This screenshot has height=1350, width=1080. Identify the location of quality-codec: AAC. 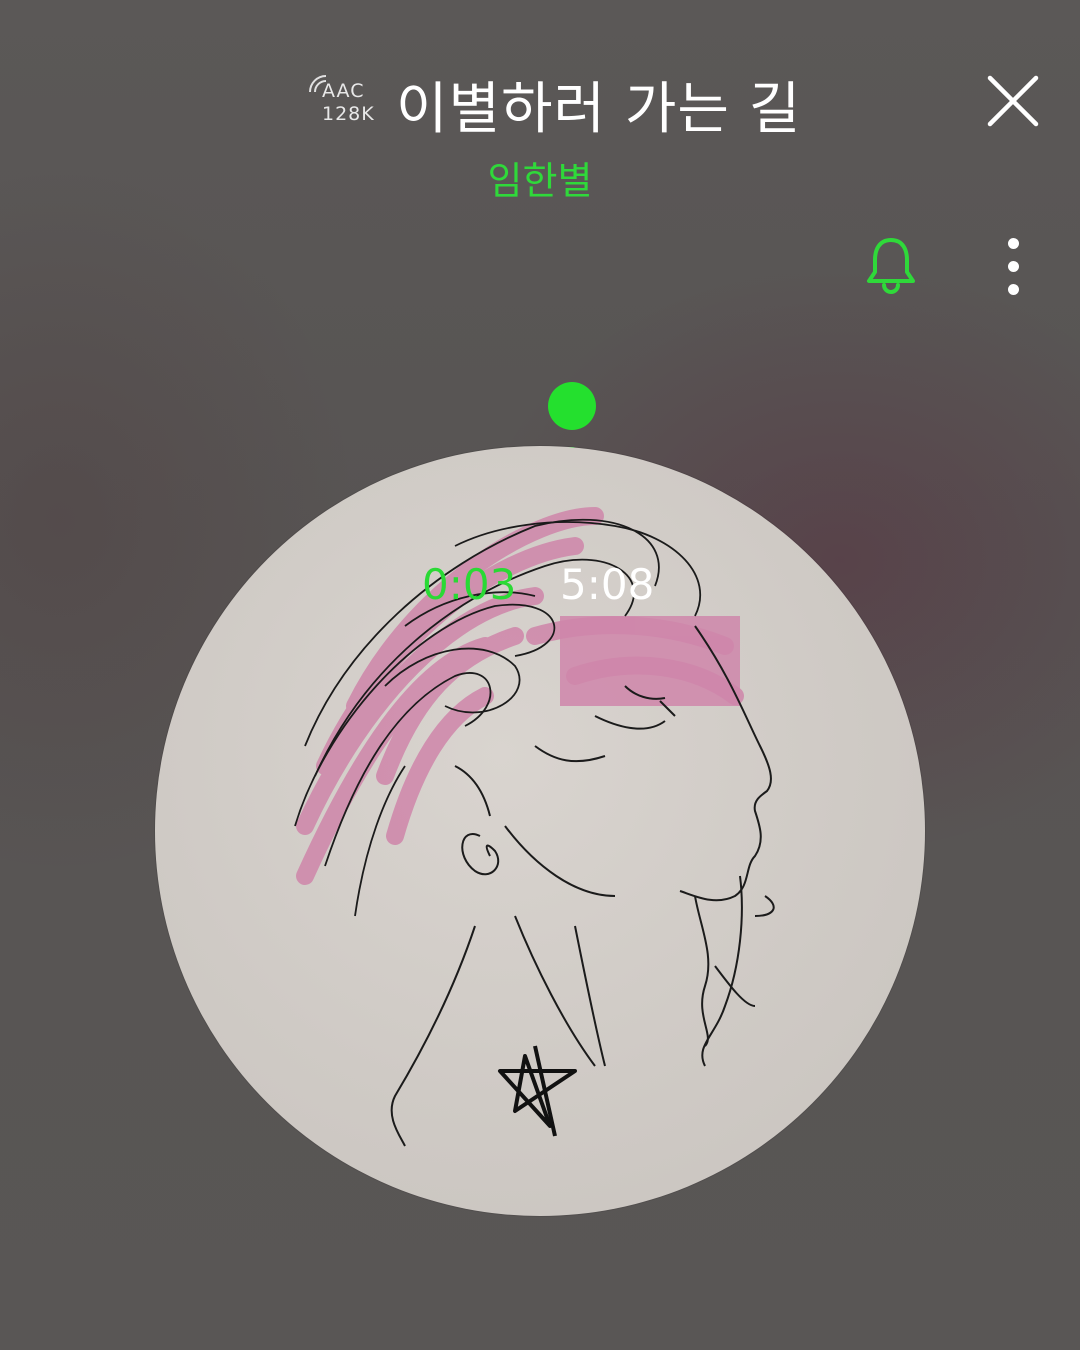
(343, 91).